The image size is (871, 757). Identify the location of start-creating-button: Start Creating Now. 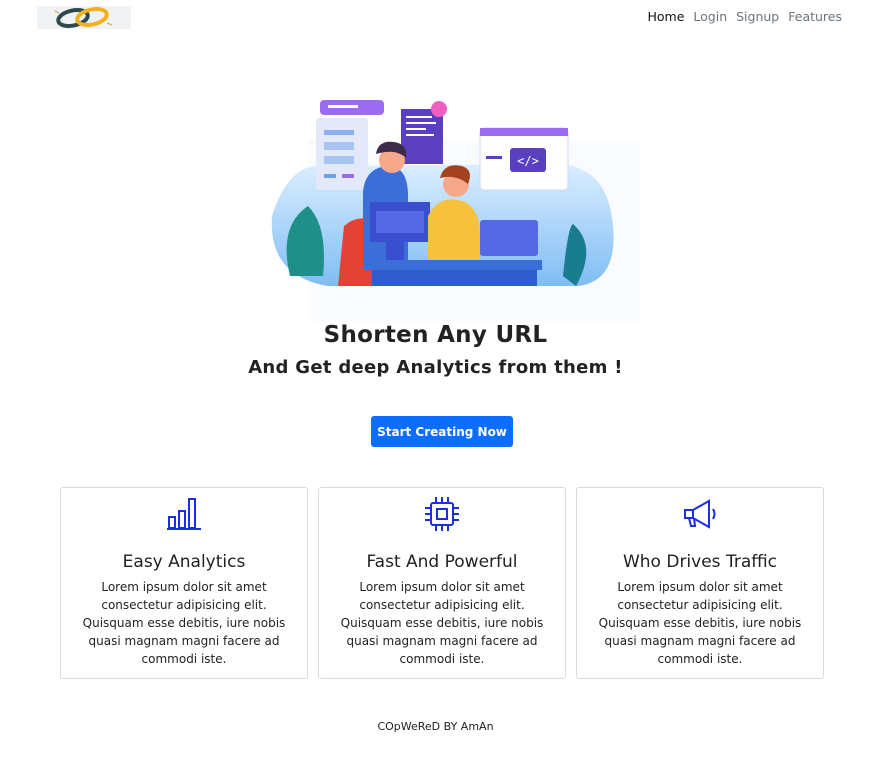
(442, 431).